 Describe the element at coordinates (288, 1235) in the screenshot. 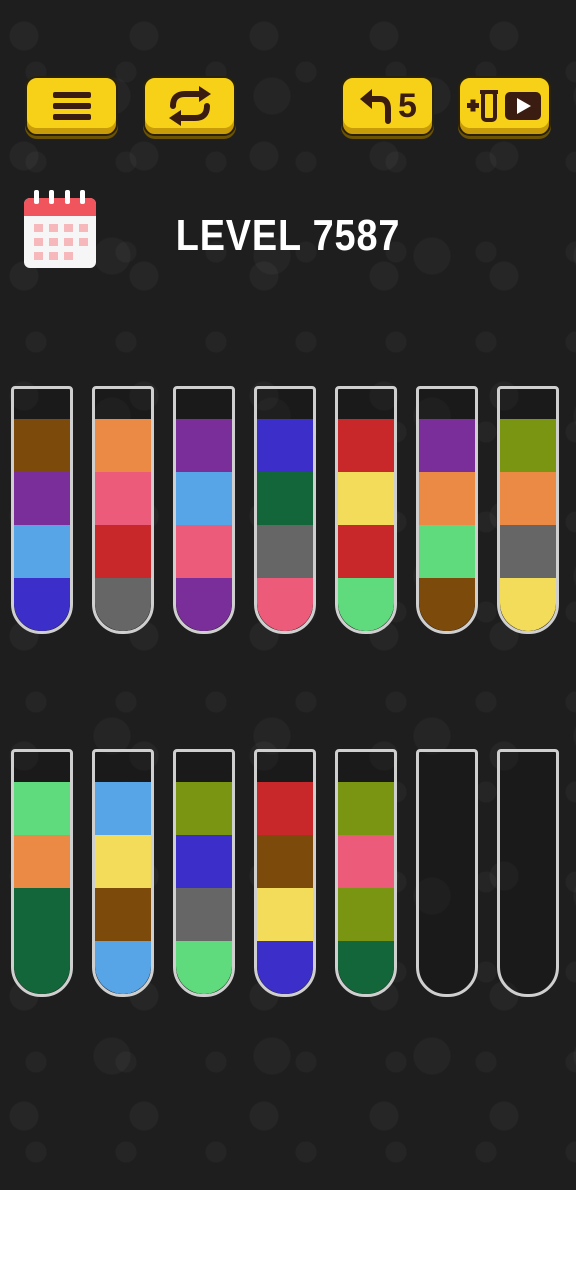

I see `bottom-blank-area` at that location.